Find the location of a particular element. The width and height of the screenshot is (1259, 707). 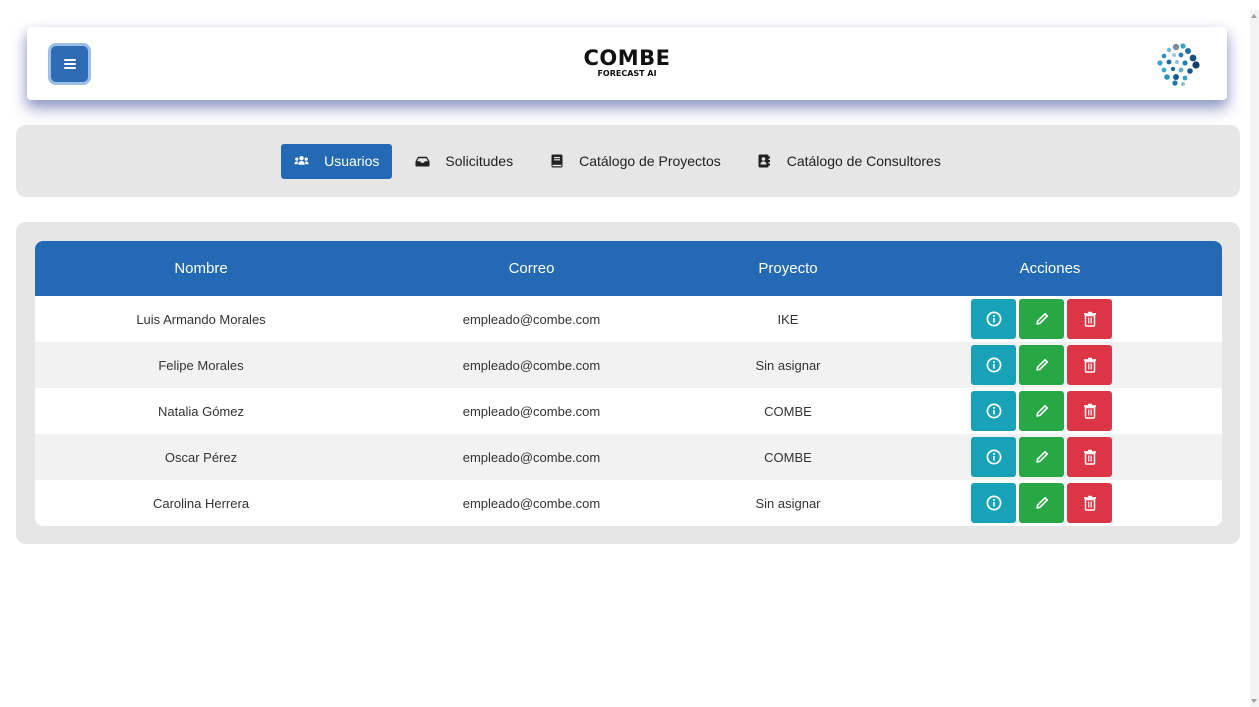

nav-item-usuarios: Usuarios is located at coordinates (337, 161).